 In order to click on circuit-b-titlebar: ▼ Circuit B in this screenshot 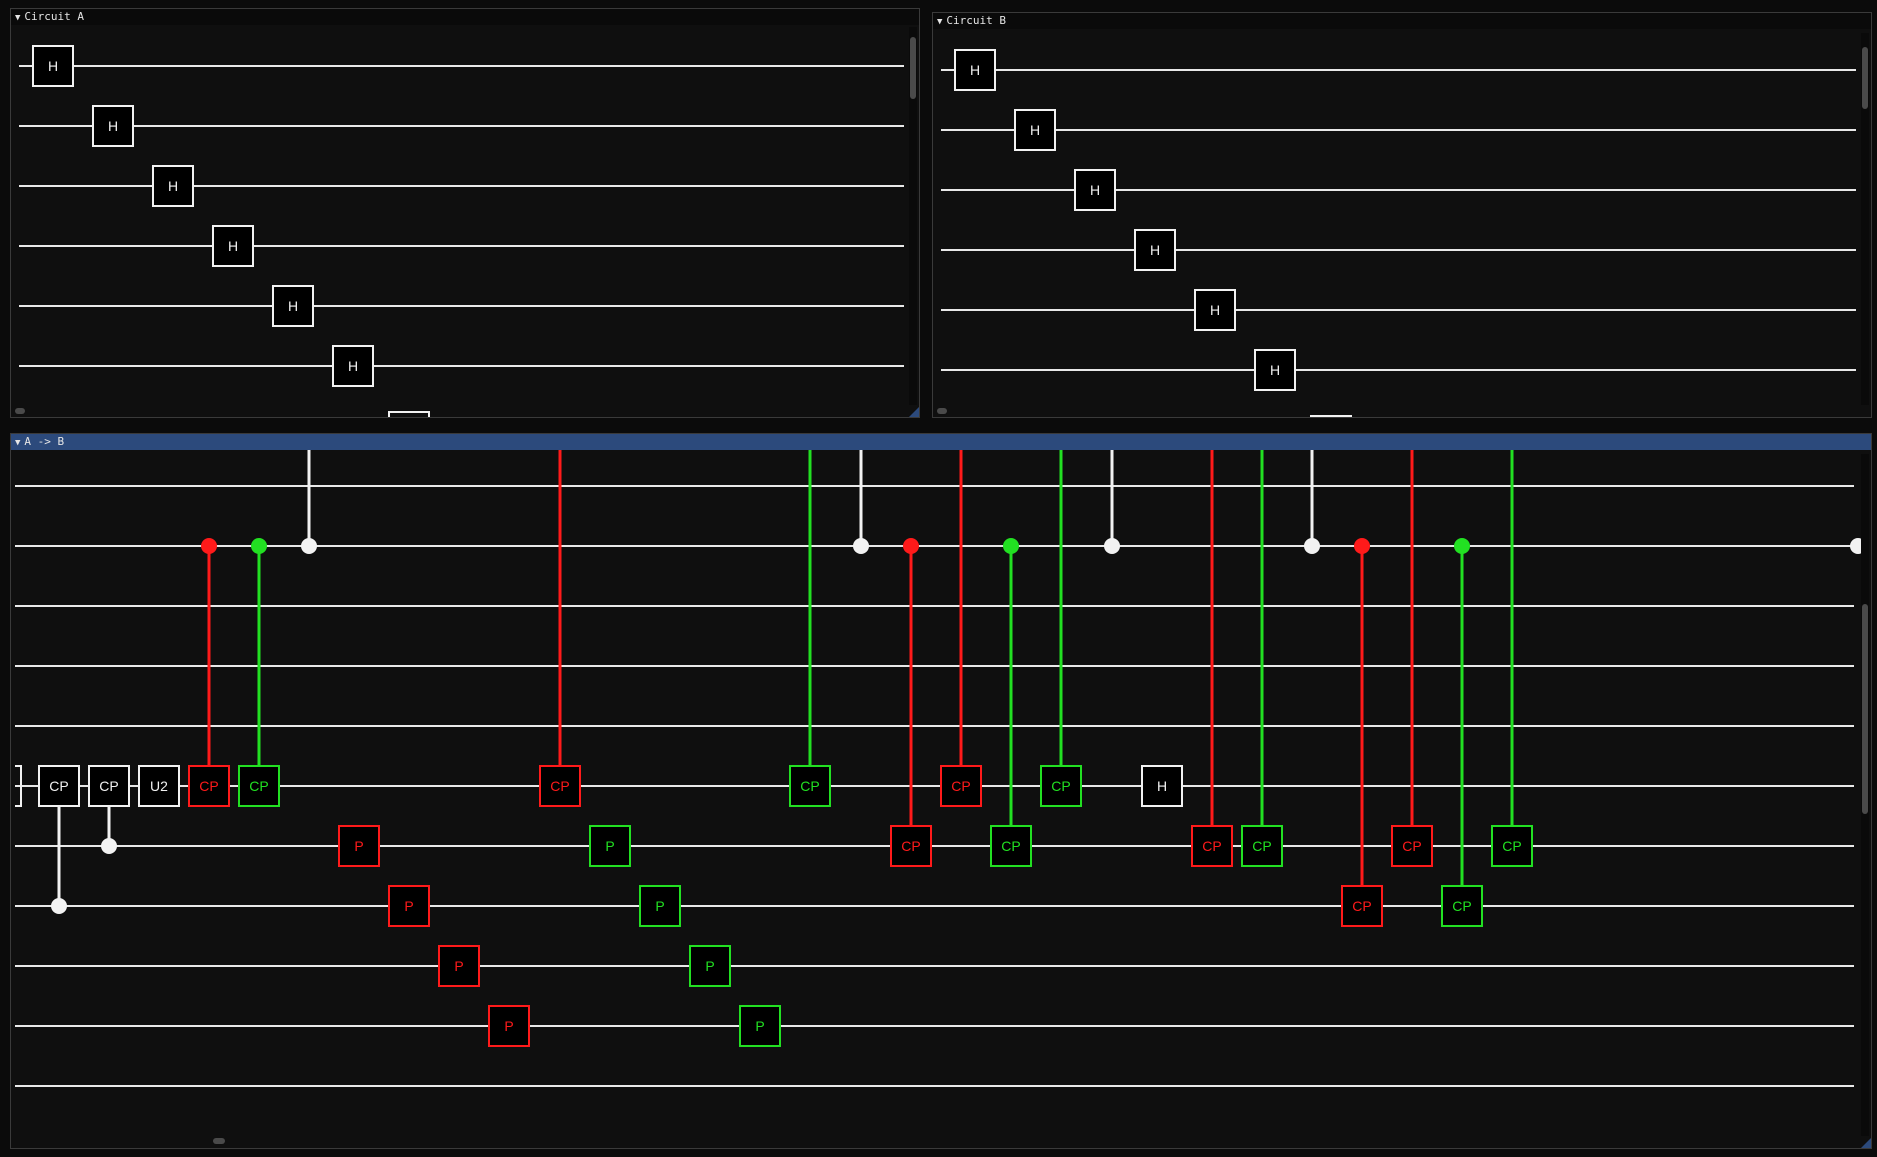, I will do `click(1402, 21)`.